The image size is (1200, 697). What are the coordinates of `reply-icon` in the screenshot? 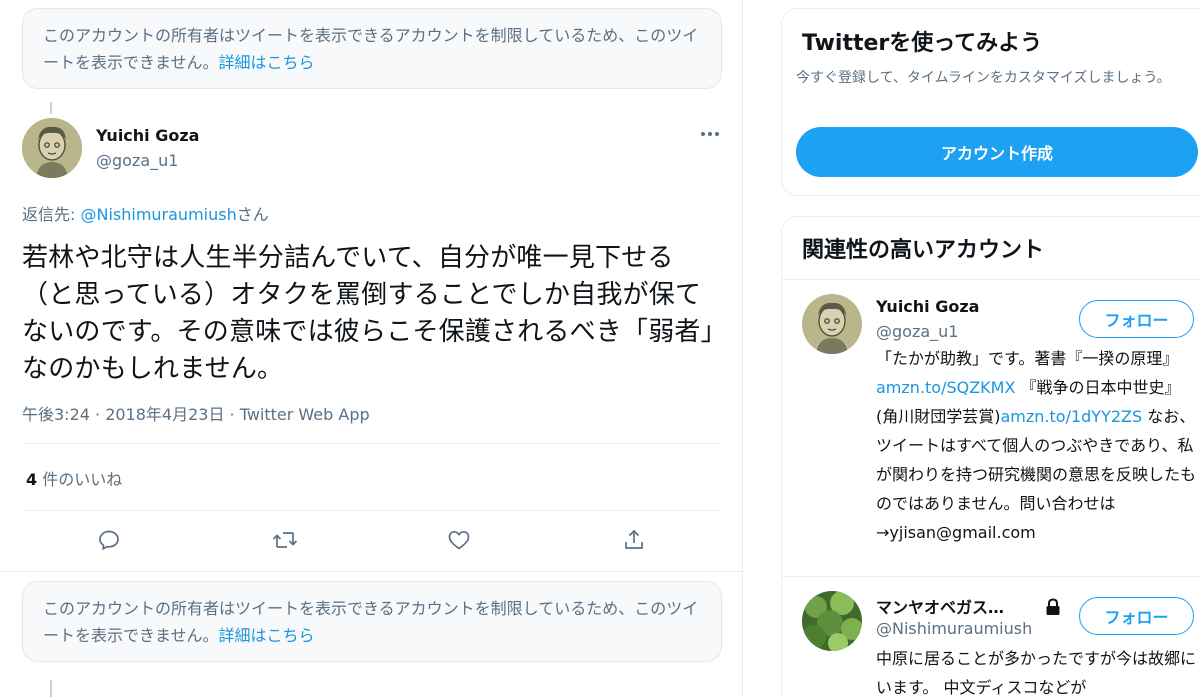 It's located at (109, 540).